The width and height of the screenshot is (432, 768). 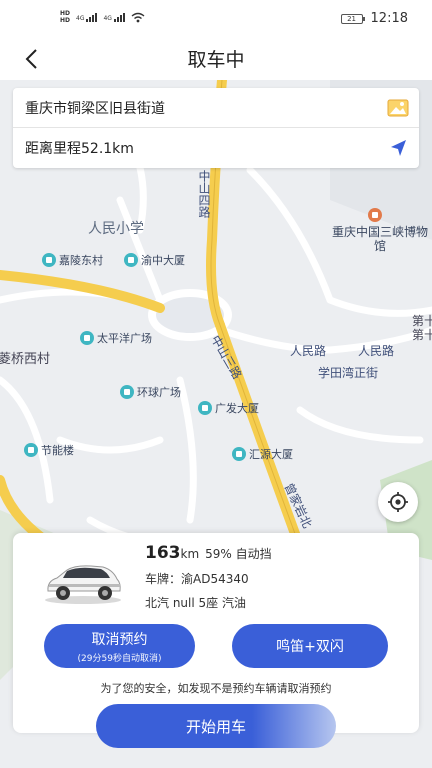 What do you see at coordinates (380, 230) in the screenshot?
I see `map-poi-museum: 重庆中国三峡博物馆` at bounding box center [380, 230].